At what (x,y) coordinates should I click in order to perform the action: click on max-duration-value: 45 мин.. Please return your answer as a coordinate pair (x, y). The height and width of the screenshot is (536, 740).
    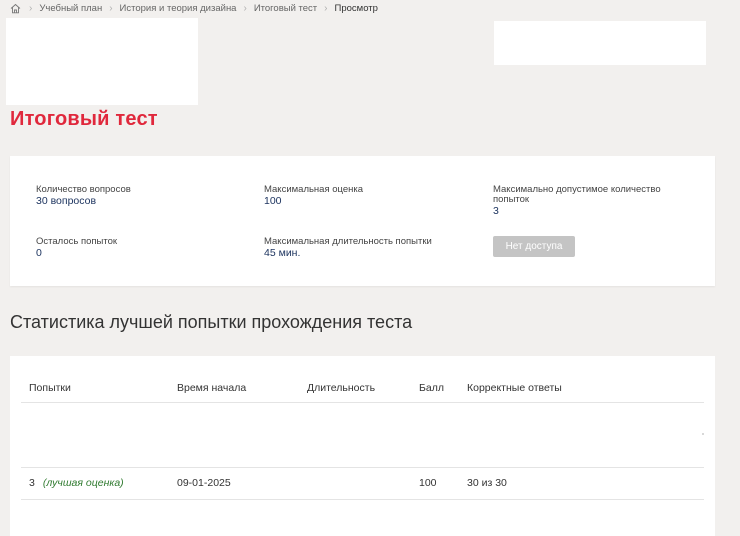
    Looking at the image, I should click on (282, 253).